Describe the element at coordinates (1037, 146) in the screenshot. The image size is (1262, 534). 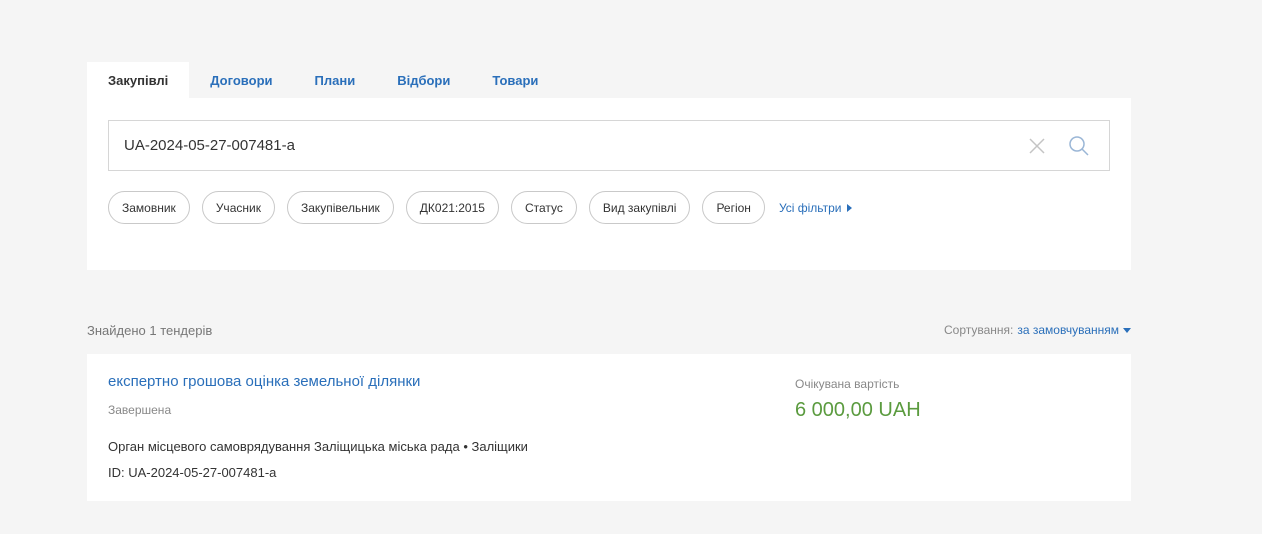
I see `close-icon` at that location.